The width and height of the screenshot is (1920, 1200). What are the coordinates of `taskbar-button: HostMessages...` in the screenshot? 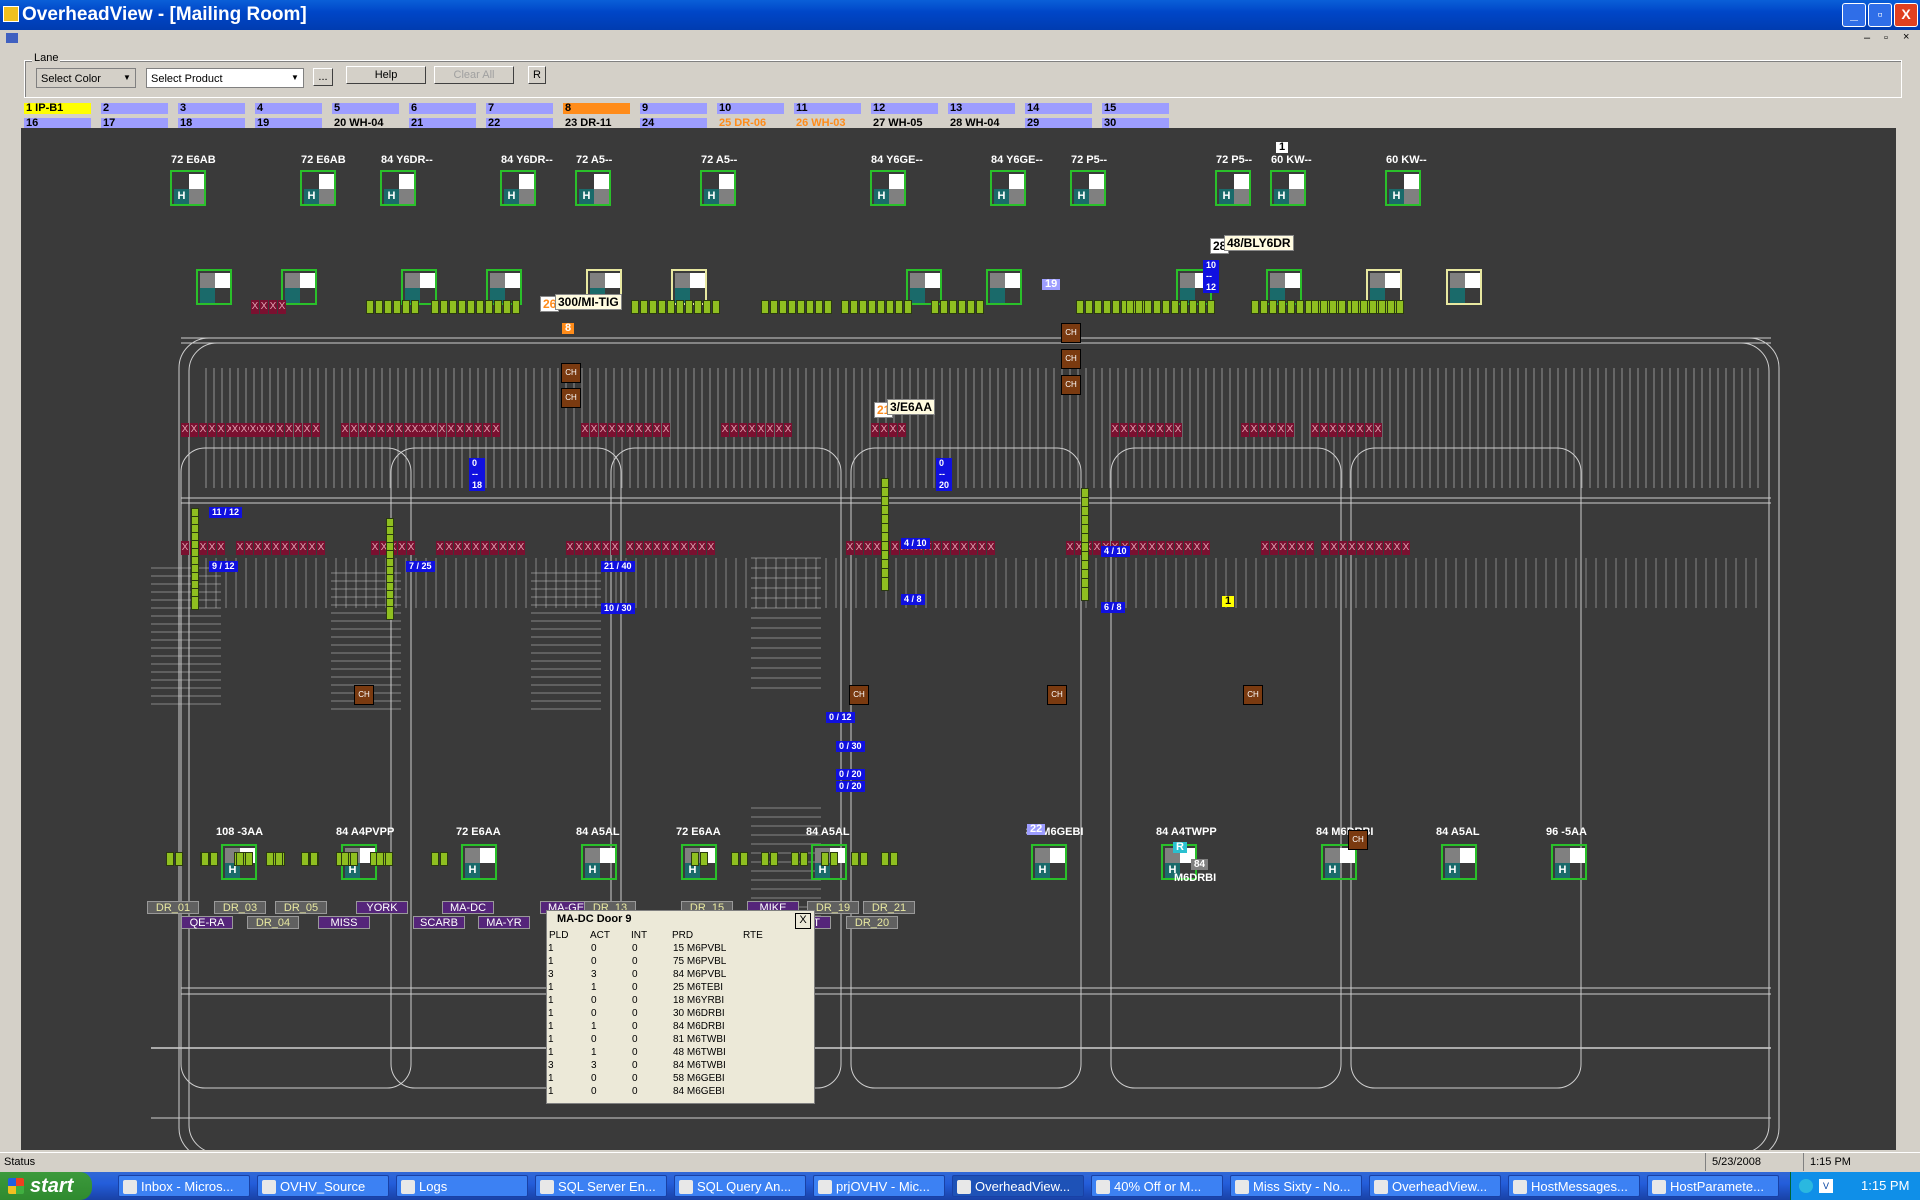 It's located at (1574, 1186).